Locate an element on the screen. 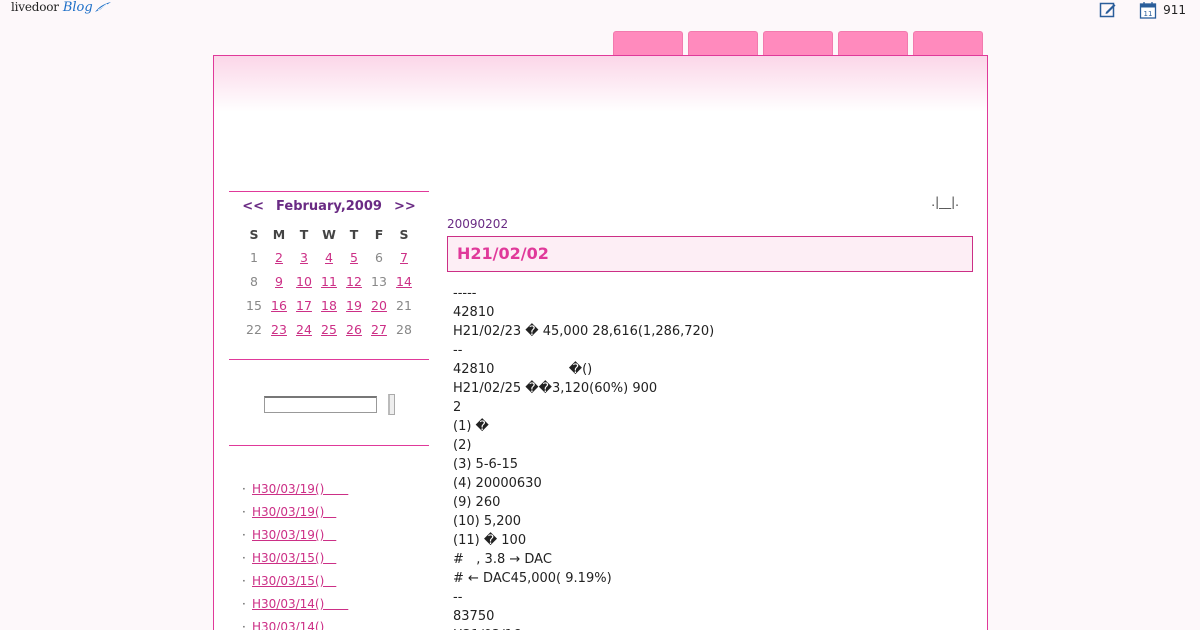 The image size is (1200, 630). calendar-day-link: 9 is located at coordinates (279, 281).